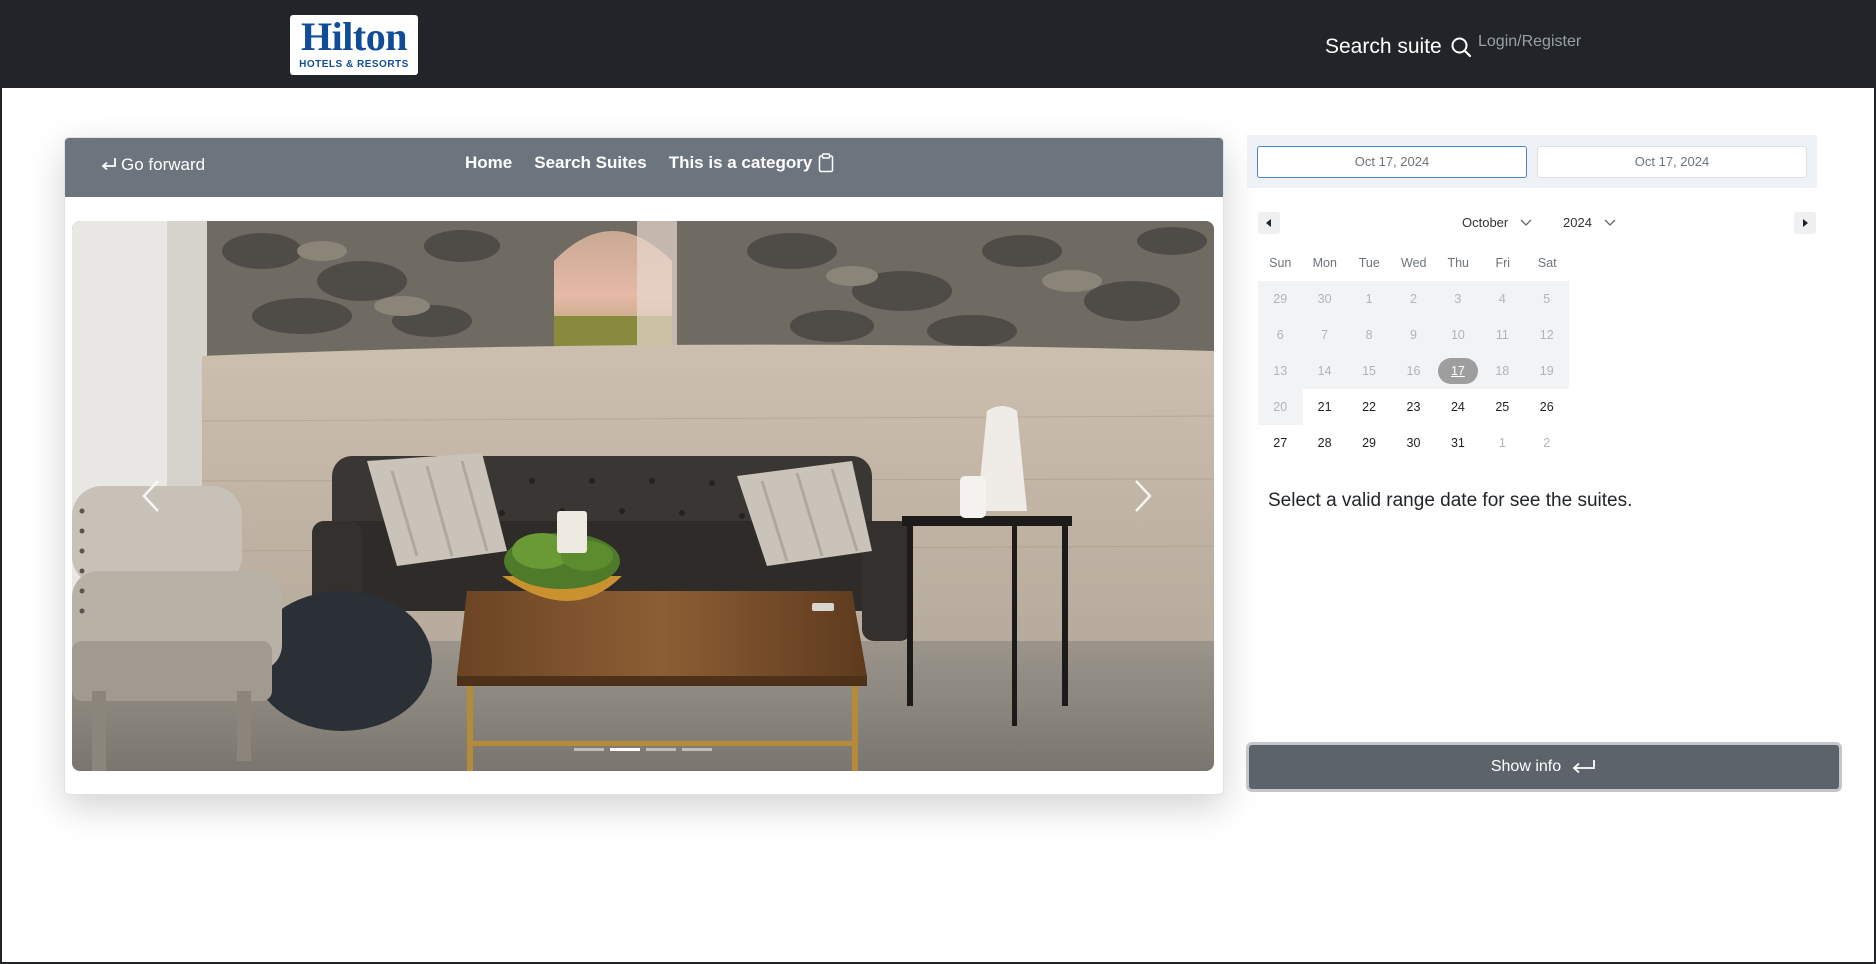  I want to click on carousel-indicators, so click(646, 749).